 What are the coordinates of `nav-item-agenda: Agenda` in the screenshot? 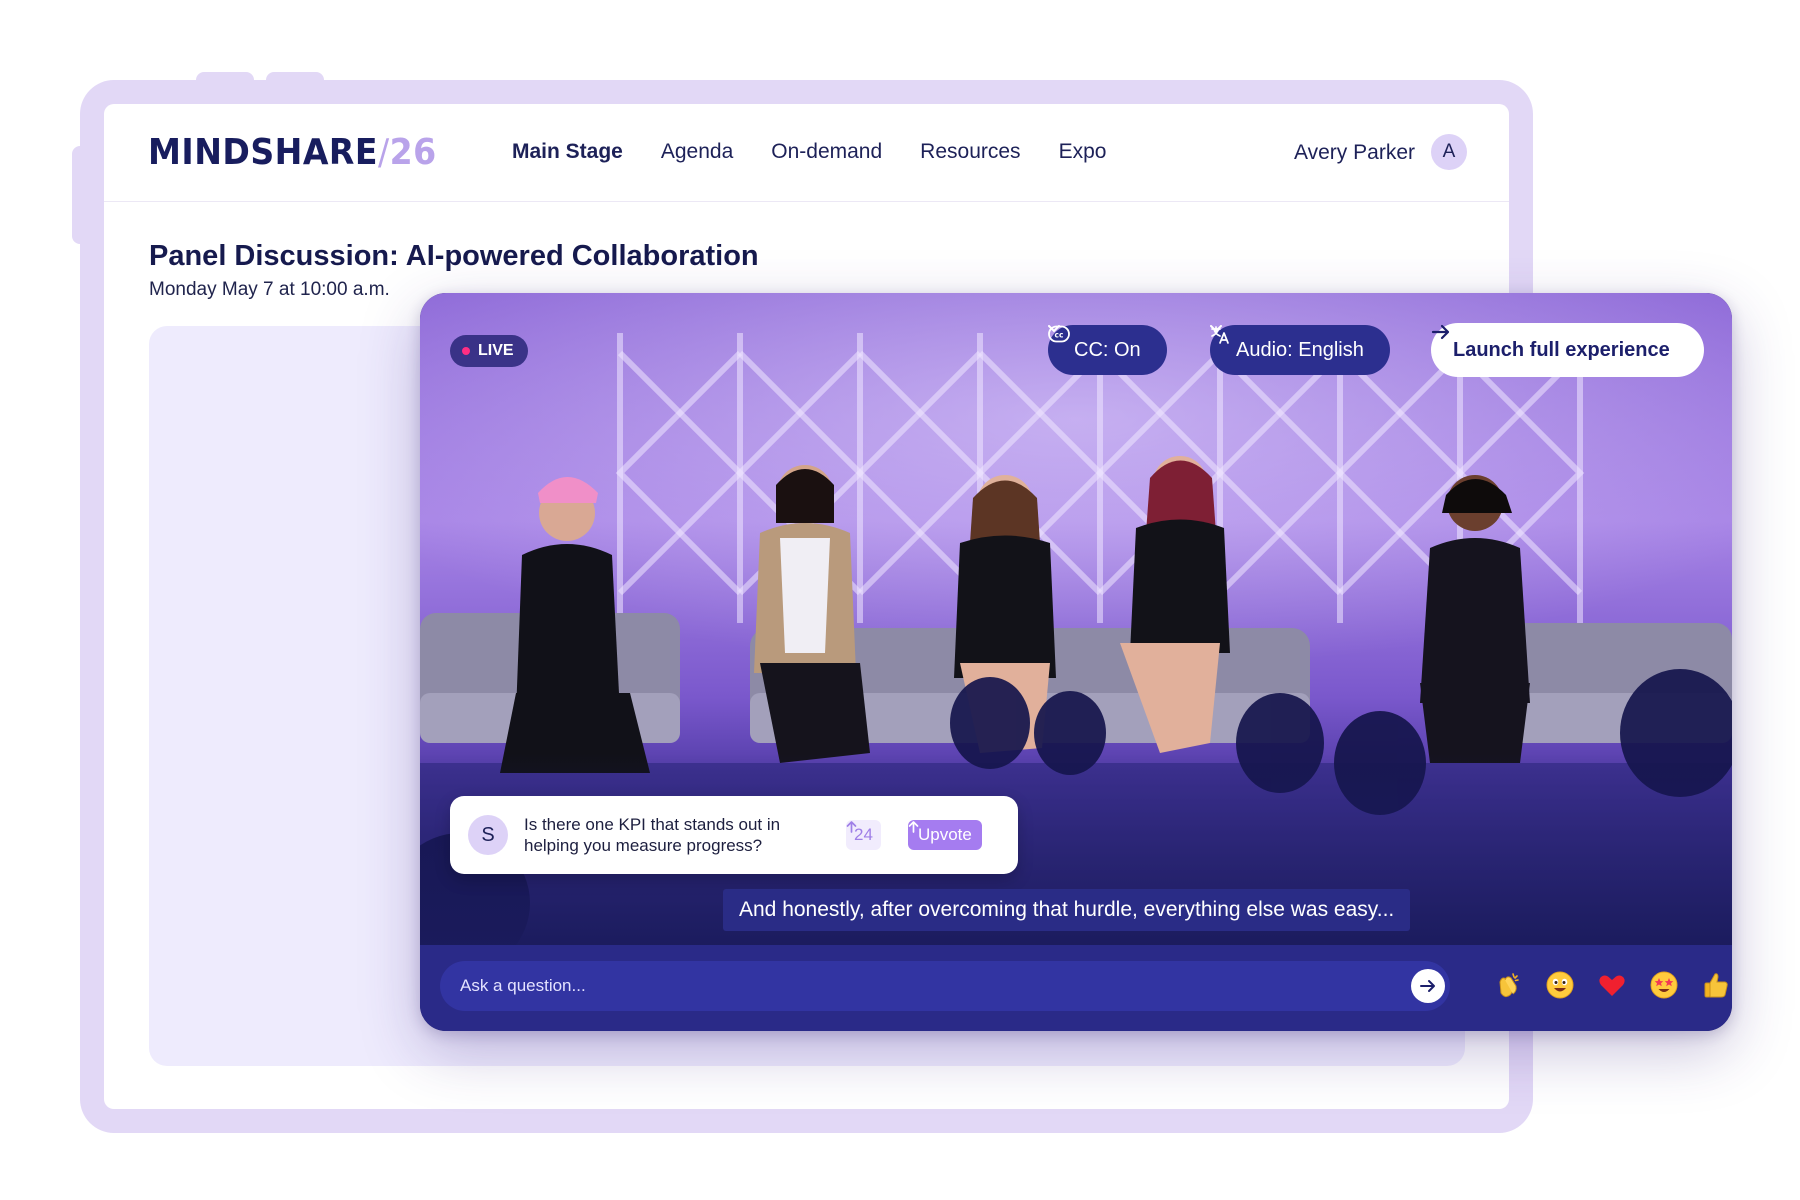 It's located at (697, 152).